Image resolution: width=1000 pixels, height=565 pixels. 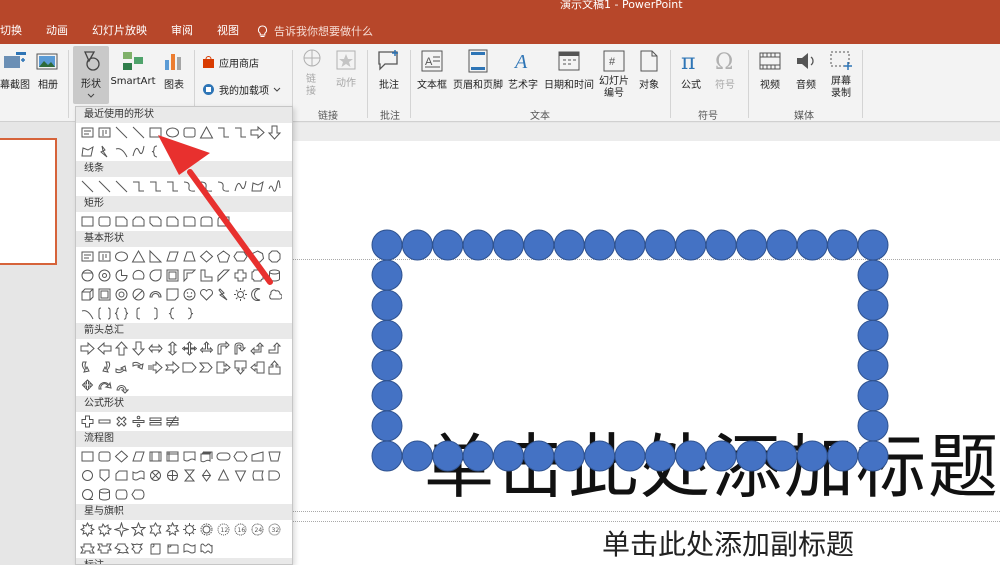 I want to click on left-right-up-arrow-shape-icon, so click(x=206, y=348).